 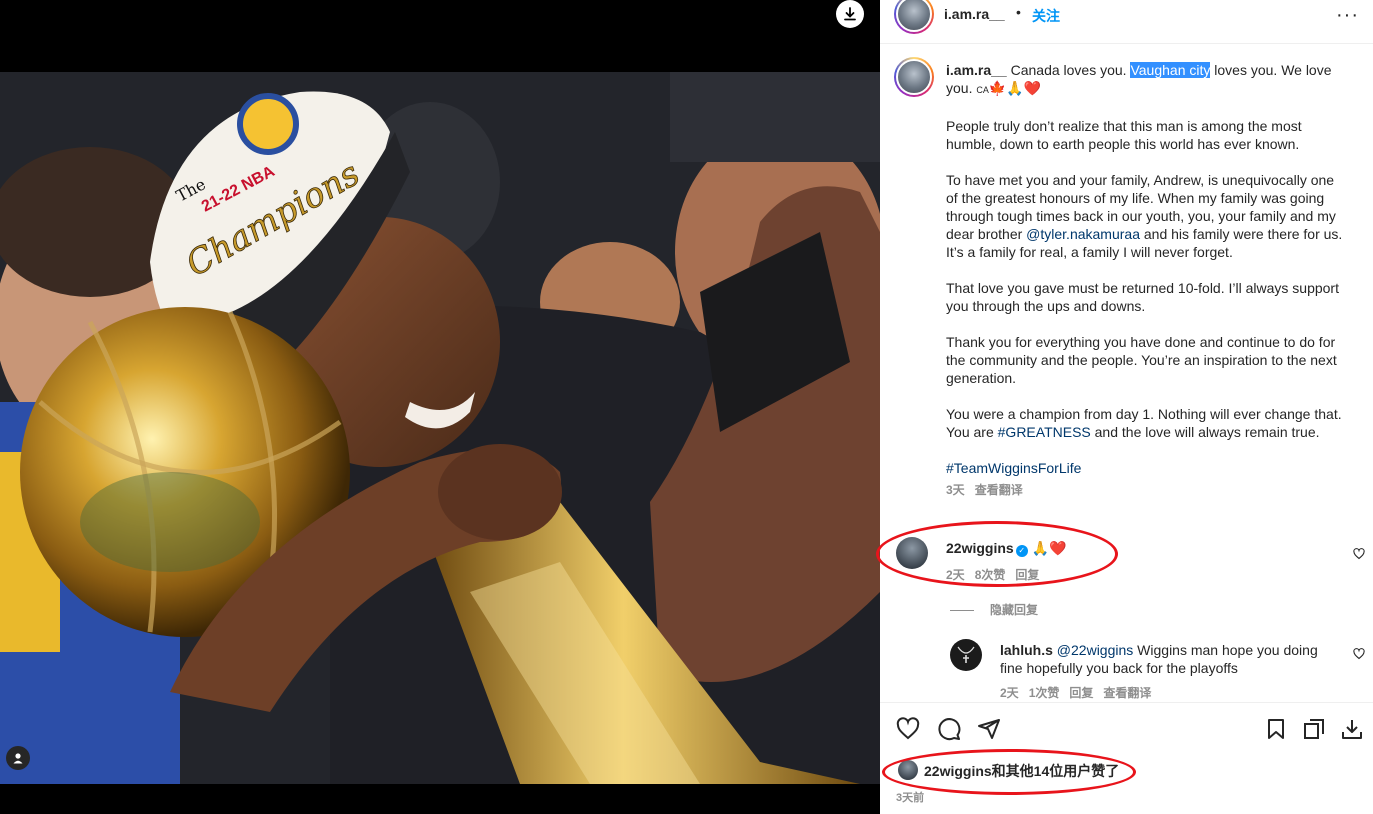 I want to click on user-tag-icon, so click(x=18, y=758).